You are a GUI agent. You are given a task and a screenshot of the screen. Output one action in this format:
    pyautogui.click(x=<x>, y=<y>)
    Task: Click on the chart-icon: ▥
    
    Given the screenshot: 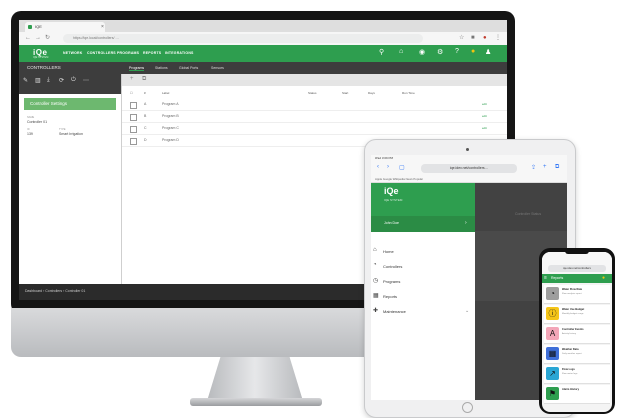 What is the action you would take?
    pyautogui.click(x=38, y=80)
    